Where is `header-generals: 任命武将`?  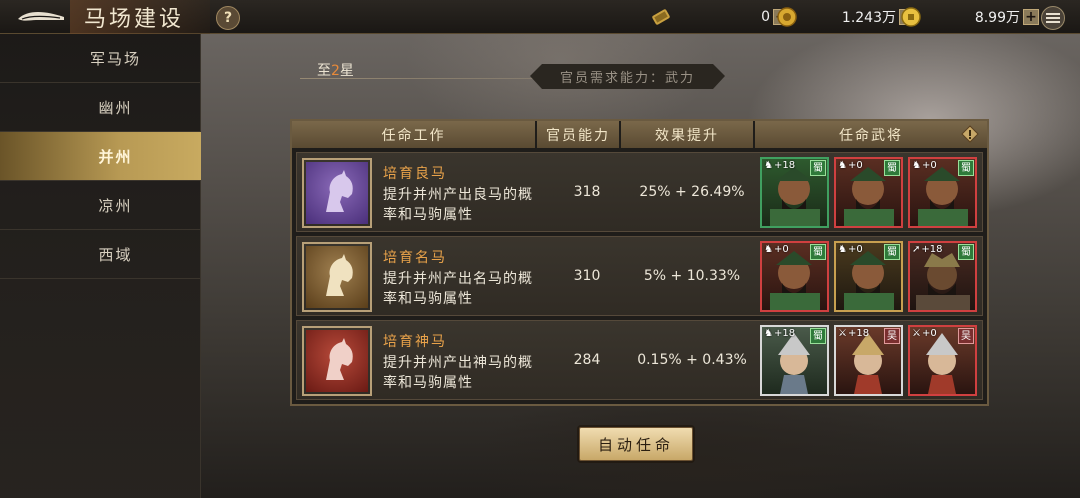
header-generals: 任命武将 is located at coordinates (871, 134).